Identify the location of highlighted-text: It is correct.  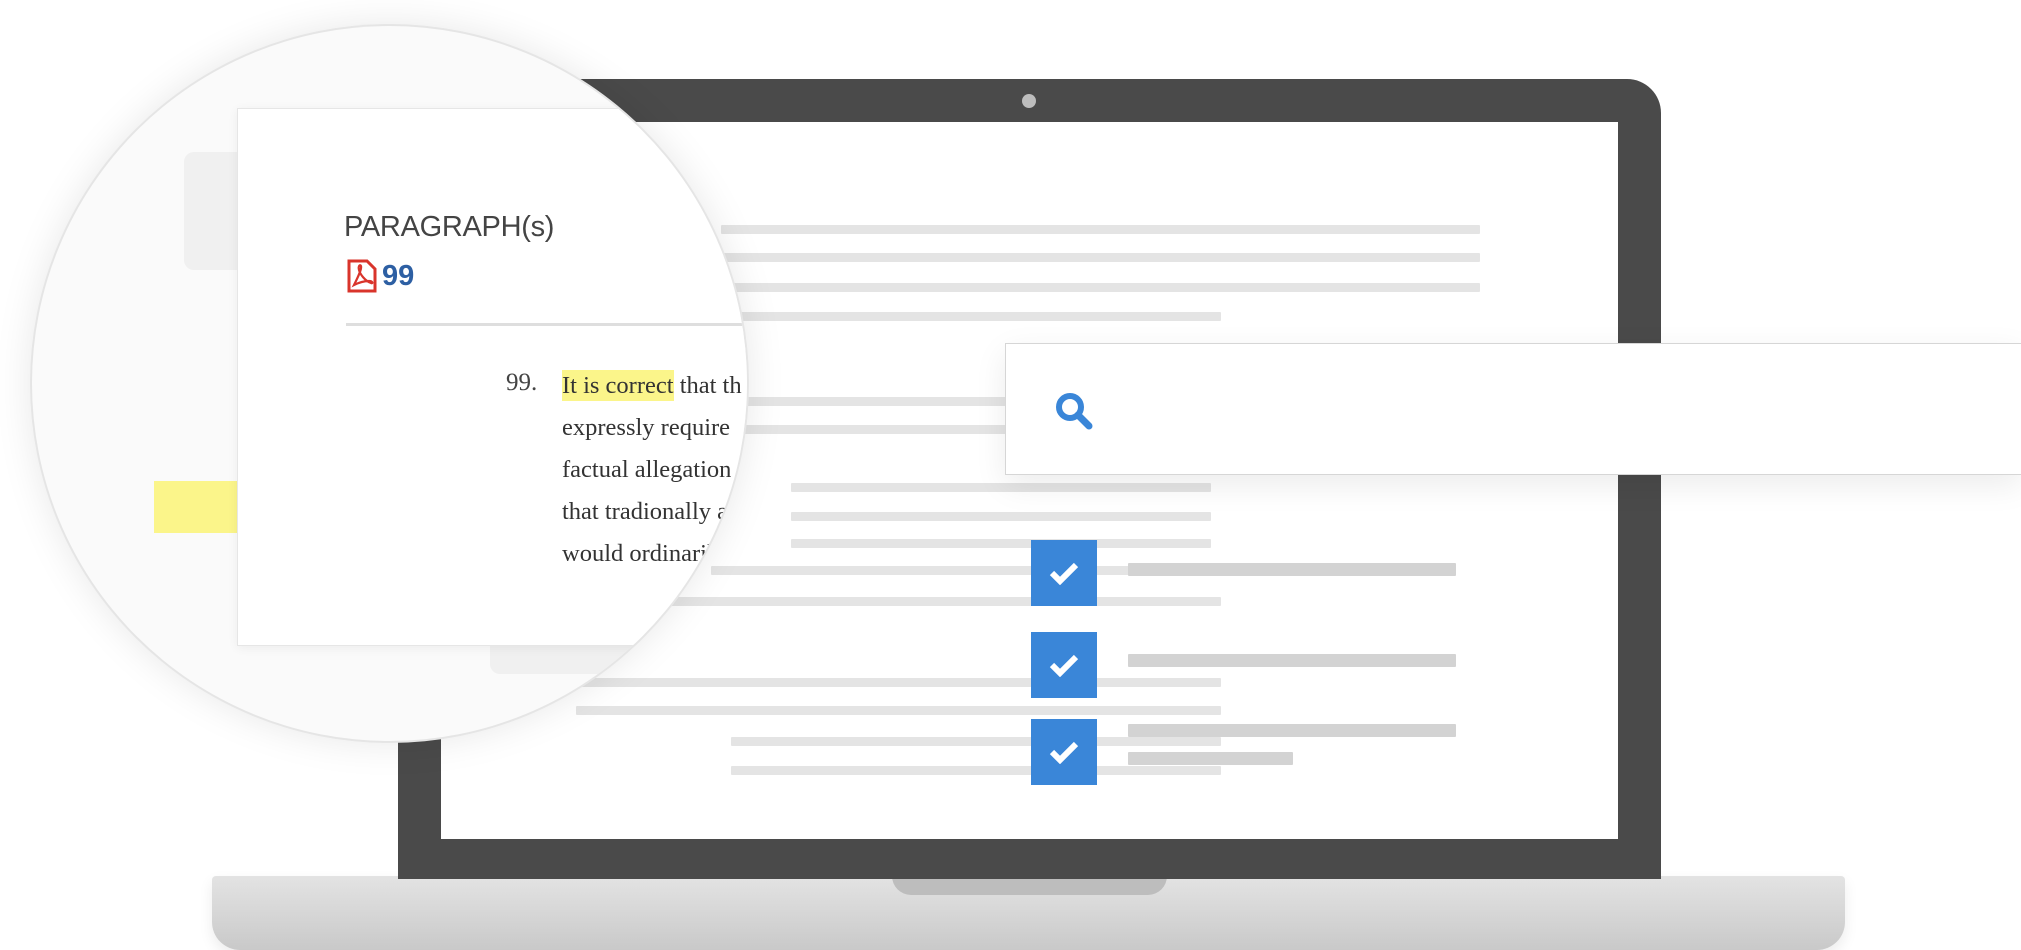
(618, 385).